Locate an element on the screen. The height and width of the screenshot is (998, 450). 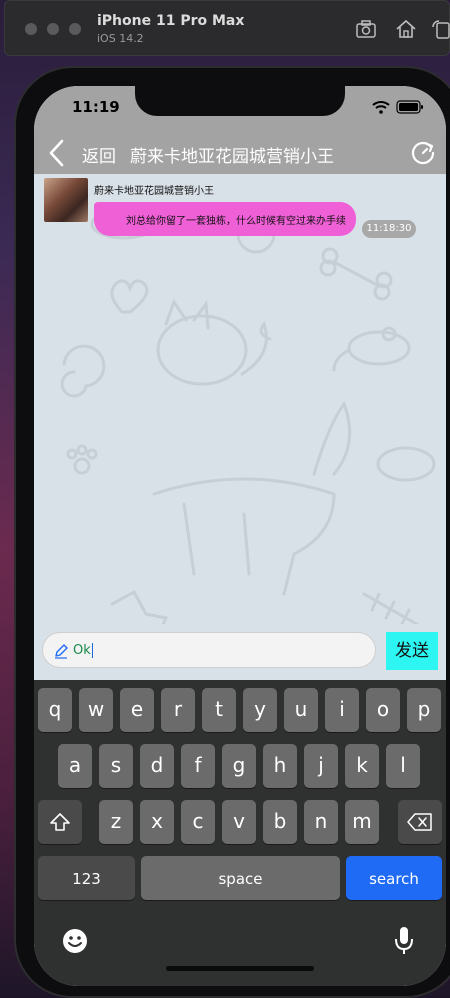
space-key-label: space is located at coordinates (240, 879).